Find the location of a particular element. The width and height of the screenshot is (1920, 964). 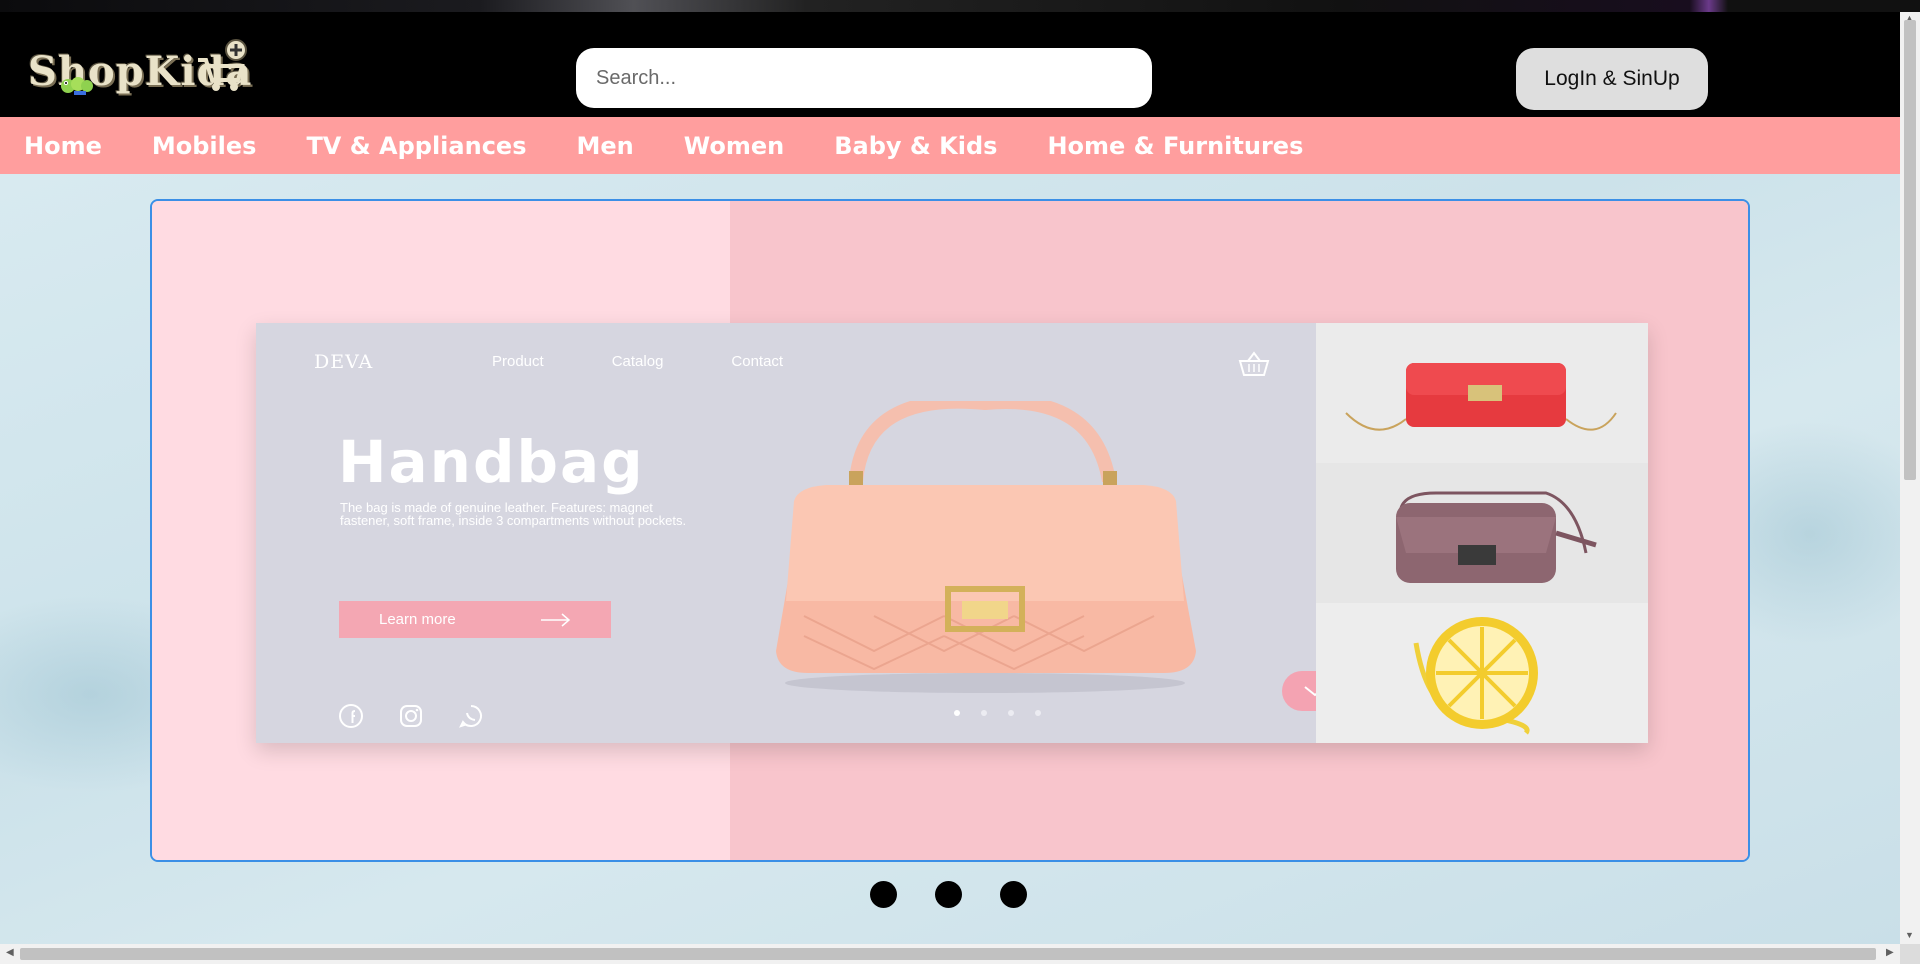

red-bag-image is located at coordinates (1481, 397).